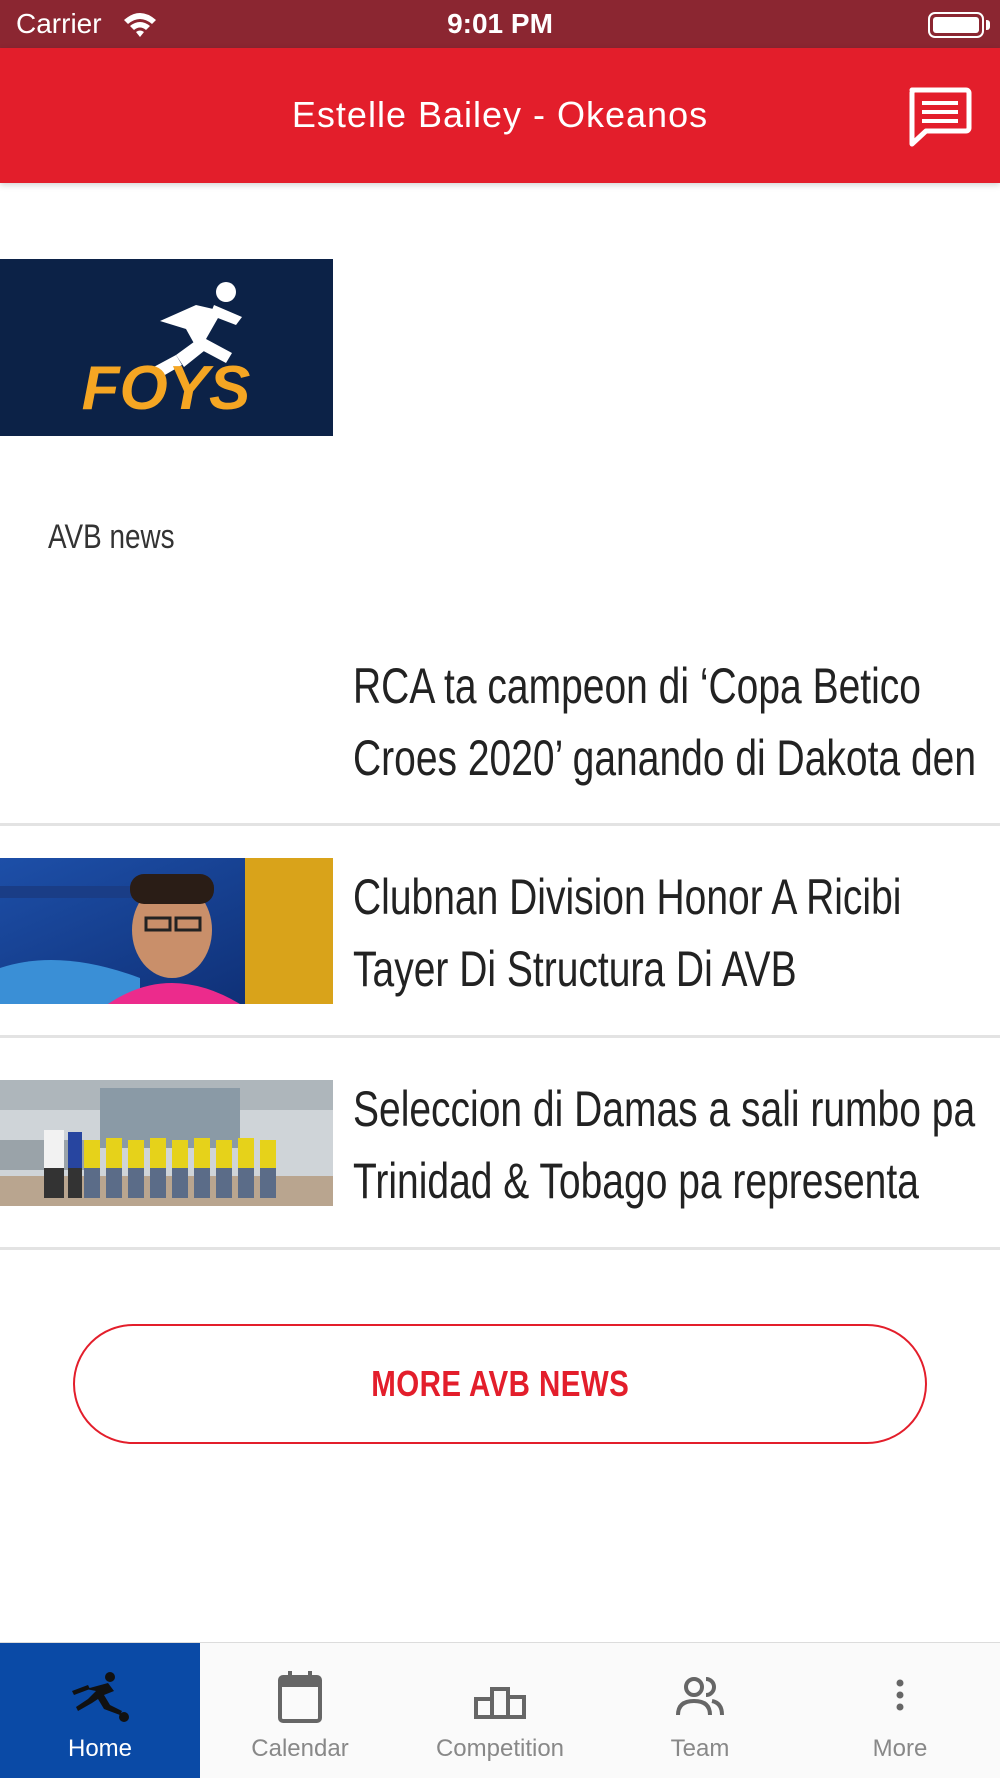  I want to click on calendar-icon, so click(300, 1697).